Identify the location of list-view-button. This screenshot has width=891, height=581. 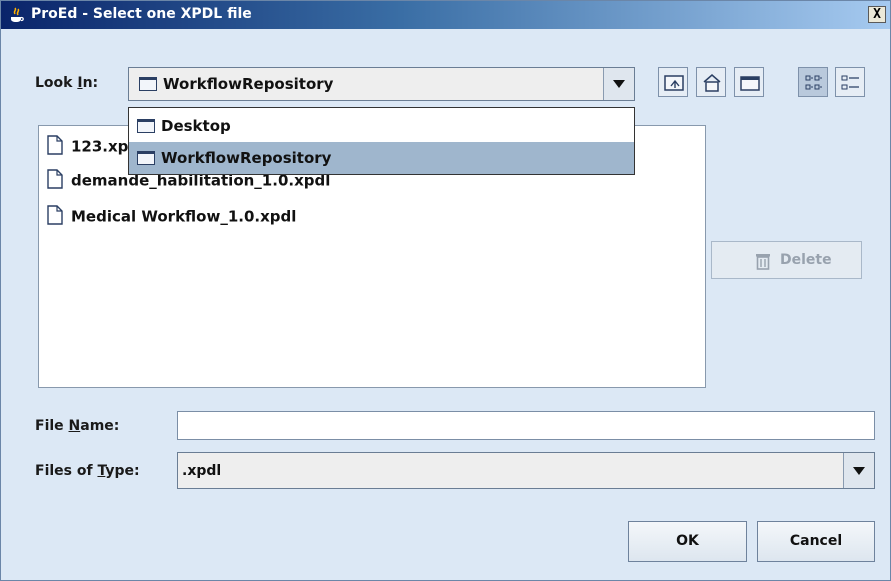
(813, 82).